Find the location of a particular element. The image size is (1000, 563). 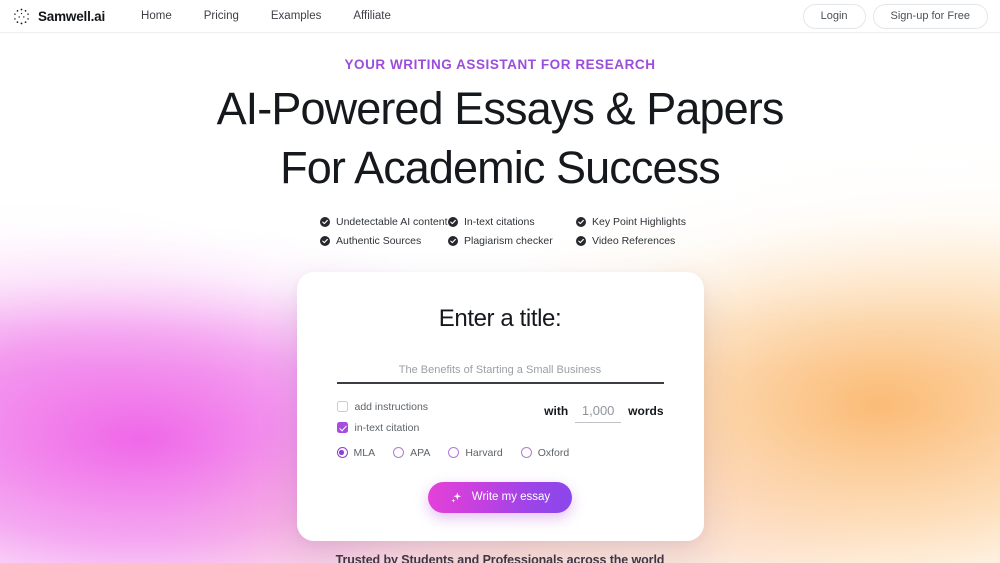

nav-link-home: Home is located at coordinates (156, 16).